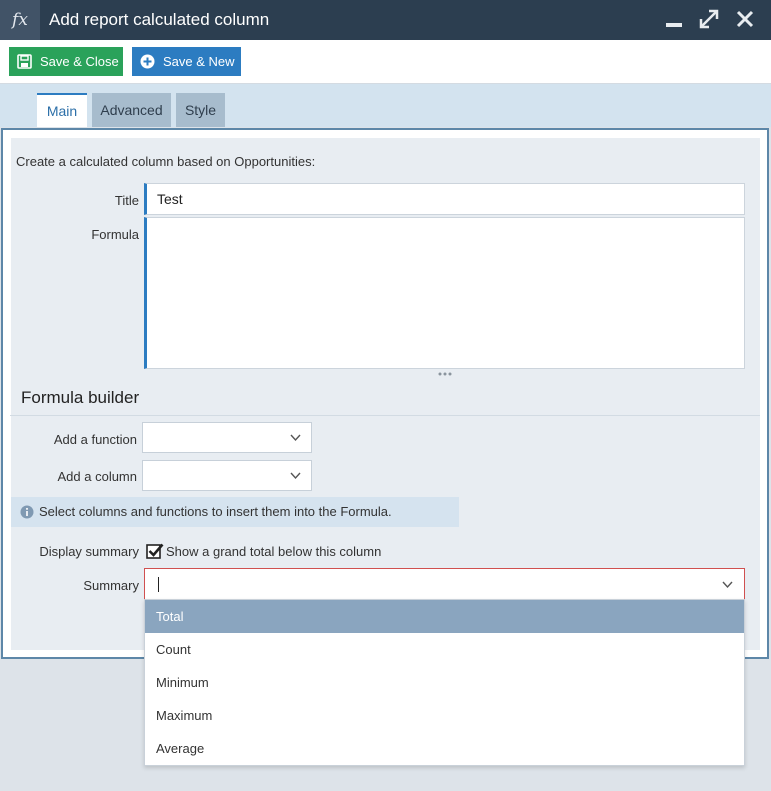 The image size is (771, 791). Describe the element at coordinates (111, 585) in the screenshot. I see `summary-label: Summary` at that location.